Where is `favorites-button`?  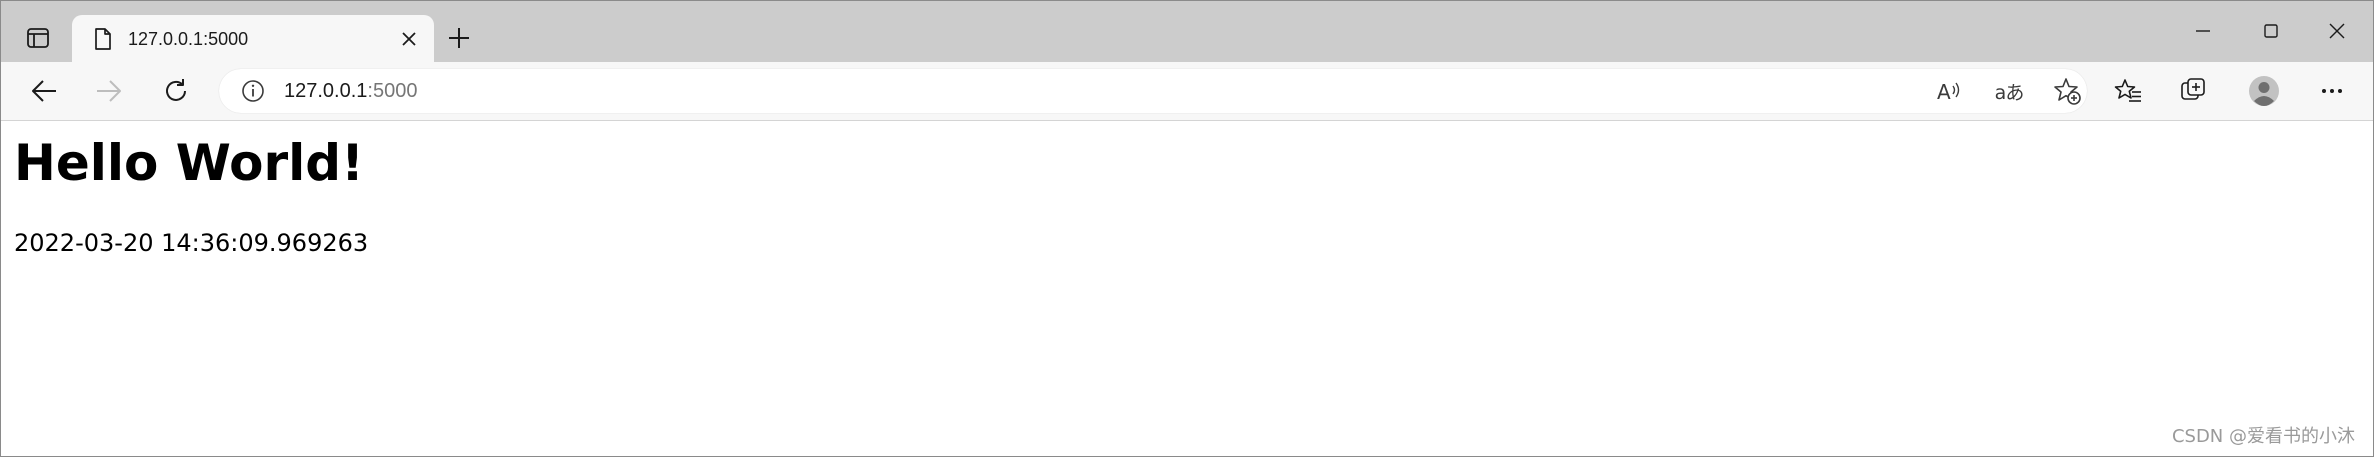 favorites-button is located at coordinates (2128, 91).